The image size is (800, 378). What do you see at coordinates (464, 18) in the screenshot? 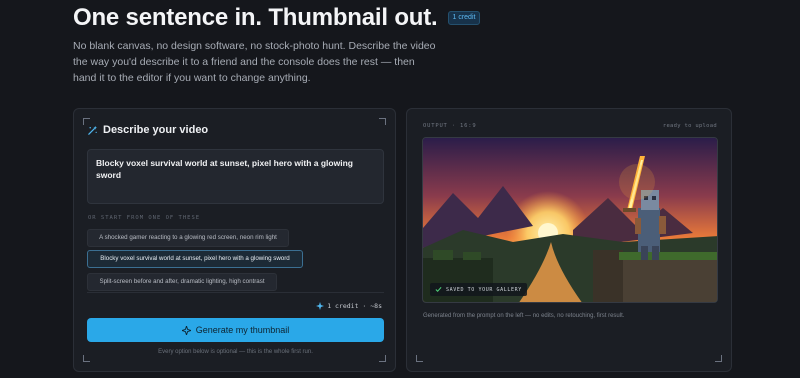
I see `credit-badge: 1 credit` at bounding box center [464, 18].